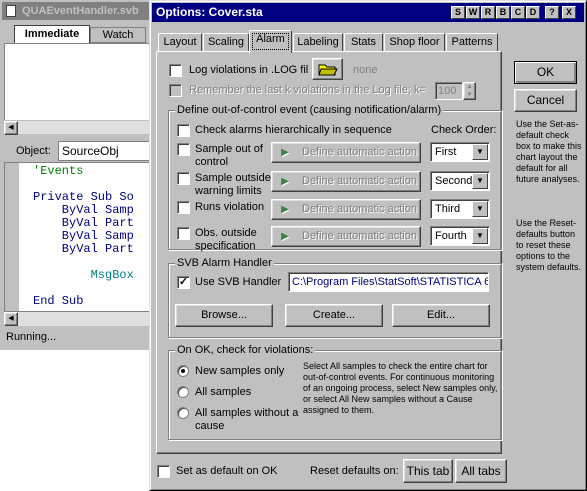  Describe the element at coordinates (183, 371) in the screenshot. I see `new-samples-radio` at that location.